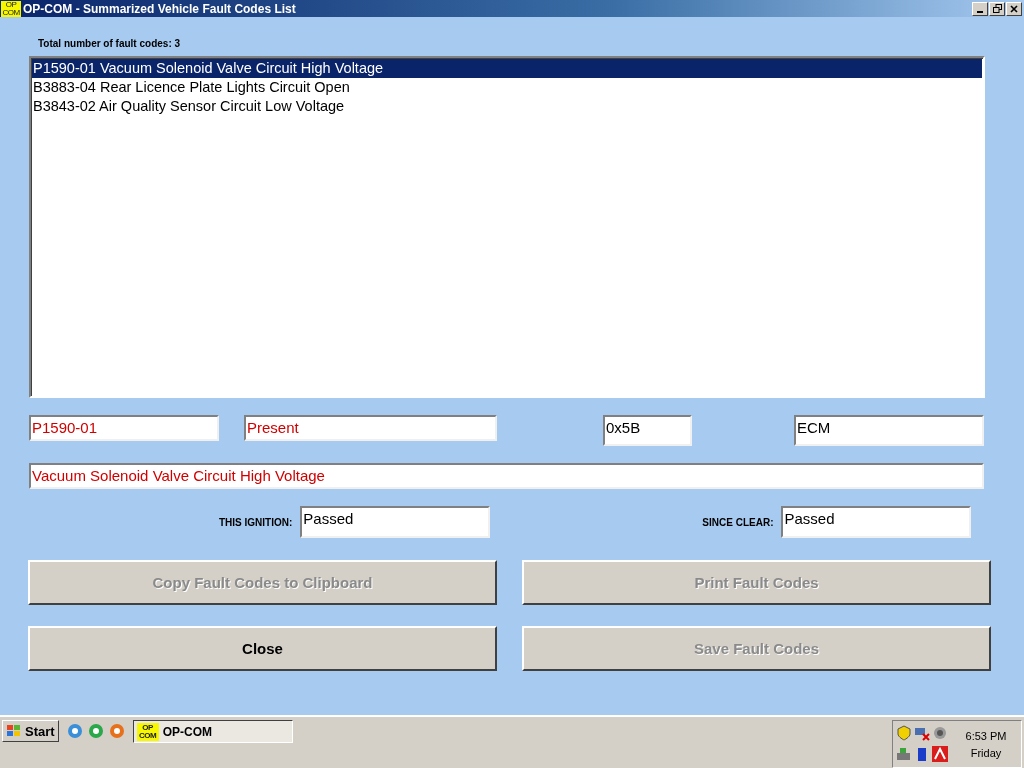 Image resolution: width=1024 pixels, height=768 pixels. I want to click on start-button: Start, so click(30, 731).